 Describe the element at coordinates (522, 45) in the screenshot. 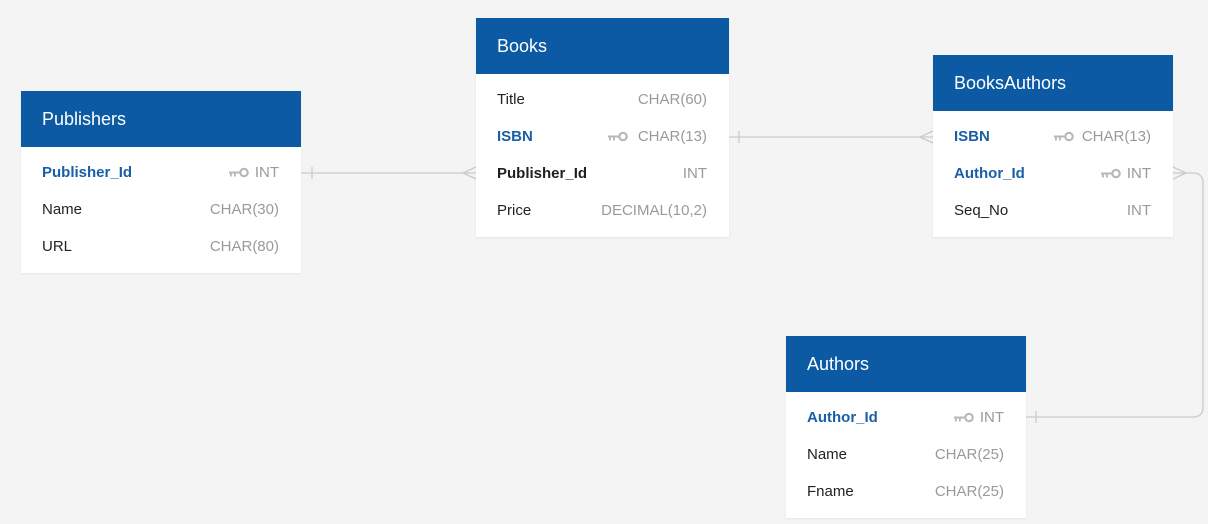

I see `table-title: Books` at that location.